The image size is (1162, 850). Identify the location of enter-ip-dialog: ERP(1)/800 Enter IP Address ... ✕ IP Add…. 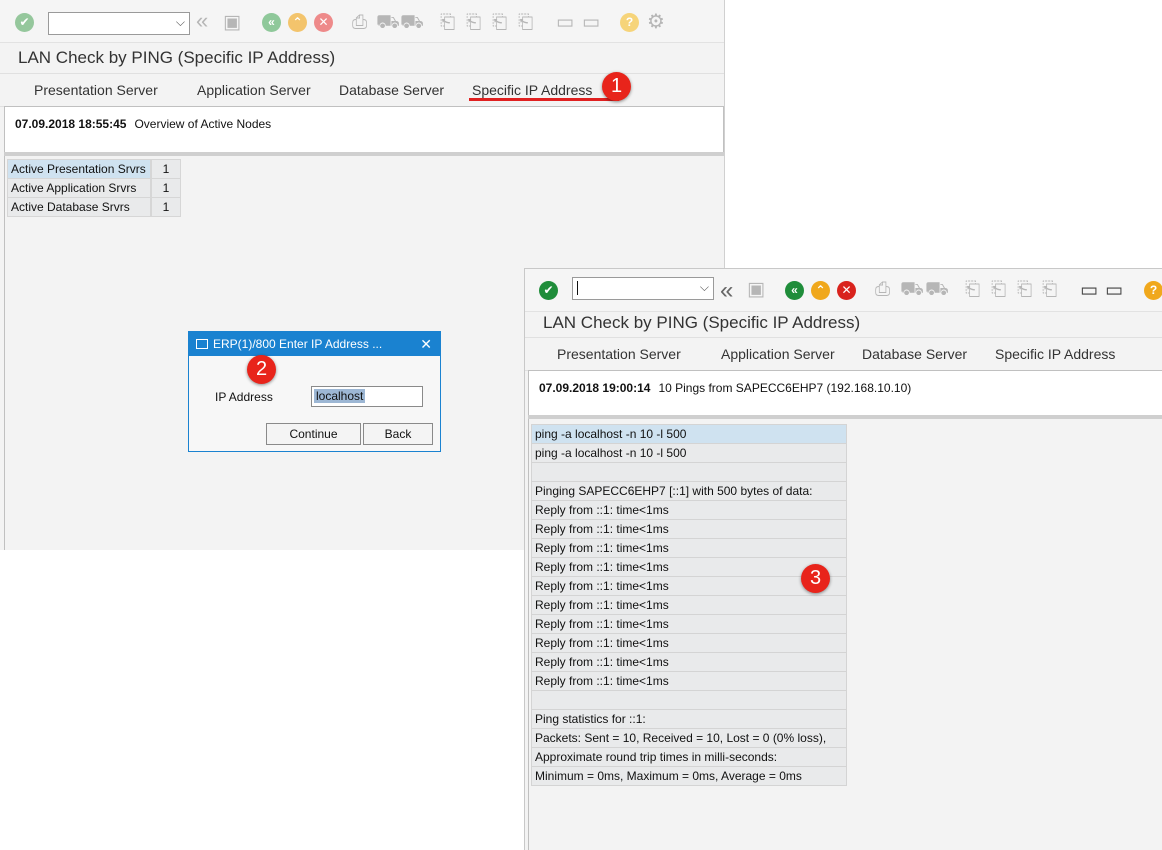
(314, 391).